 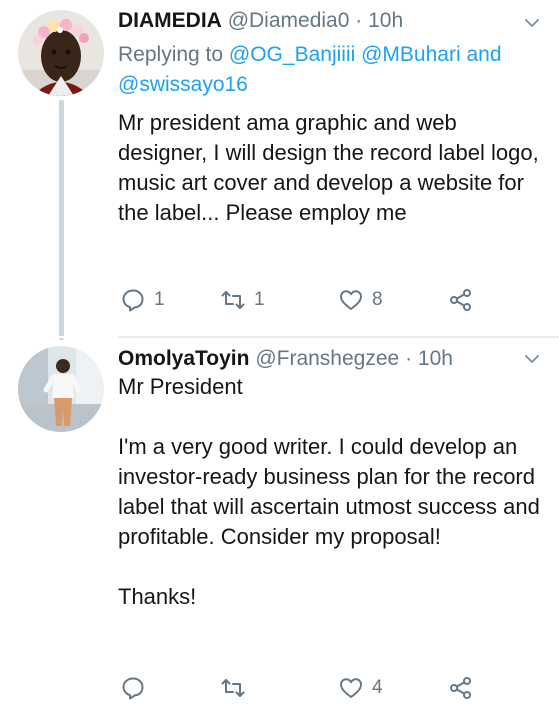 I want to click on replying-to-label: Replying to, so click(x=171, y=54).